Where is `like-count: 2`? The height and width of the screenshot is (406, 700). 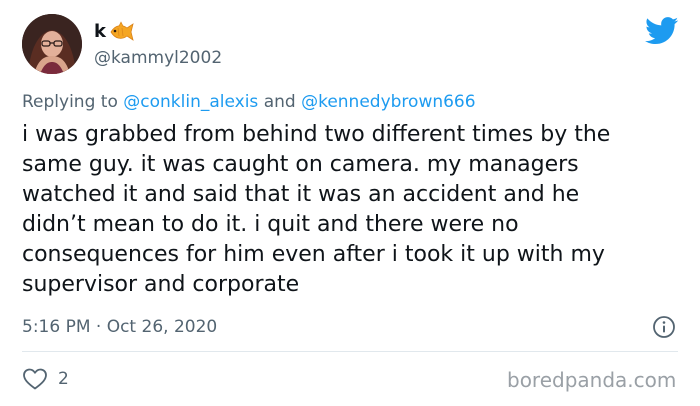
like-count: 2 is located at coordinates (63, 379).